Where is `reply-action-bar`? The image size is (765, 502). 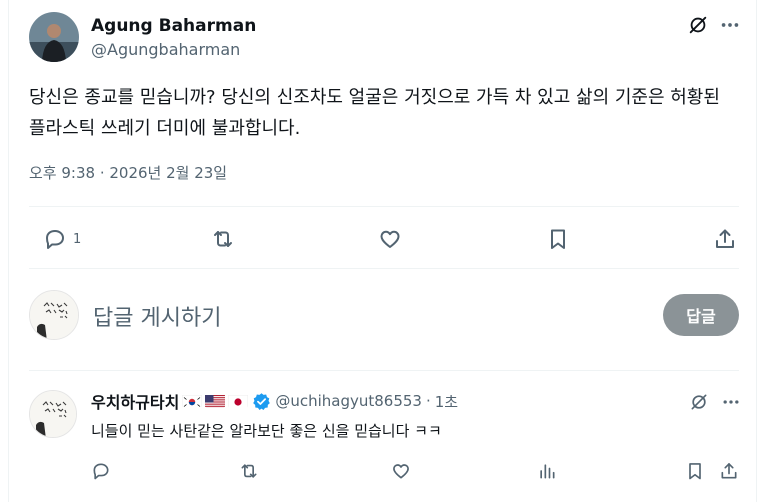 reply-action-bar is located at coordinates (415, 472).